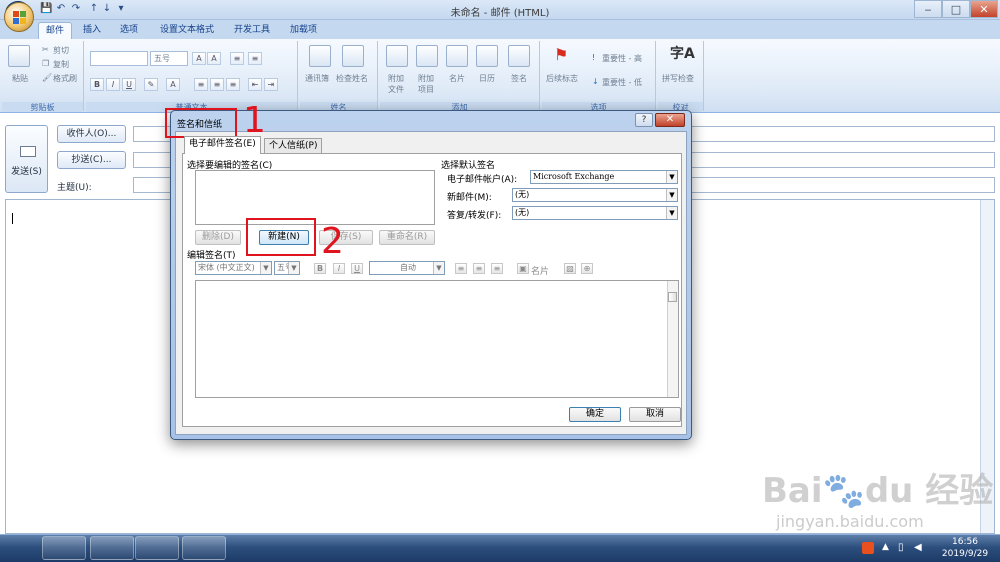  Describe the element at coordinates (332, 241) in the screenshot. I see `step-number-2: 2` at that location.